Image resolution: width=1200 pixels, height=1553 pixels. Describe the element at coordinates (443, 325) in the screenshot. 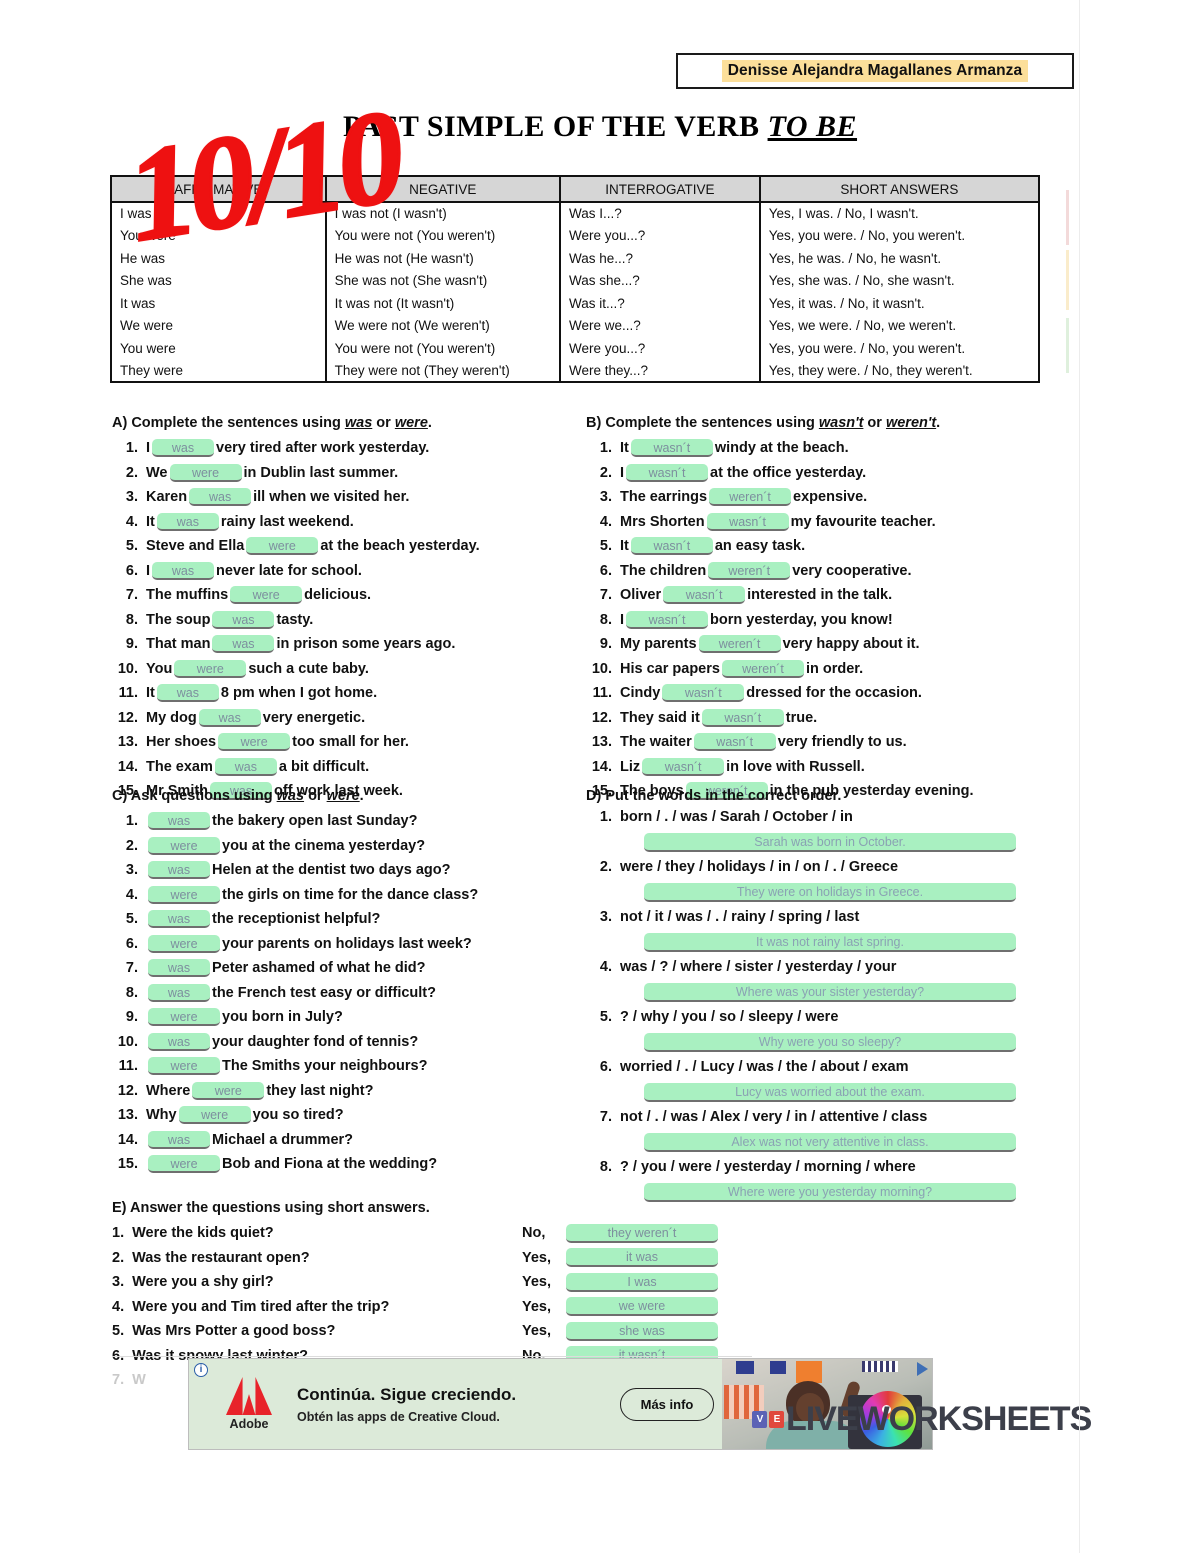

I see `table-cell: We were not (We weren't)` at that location.